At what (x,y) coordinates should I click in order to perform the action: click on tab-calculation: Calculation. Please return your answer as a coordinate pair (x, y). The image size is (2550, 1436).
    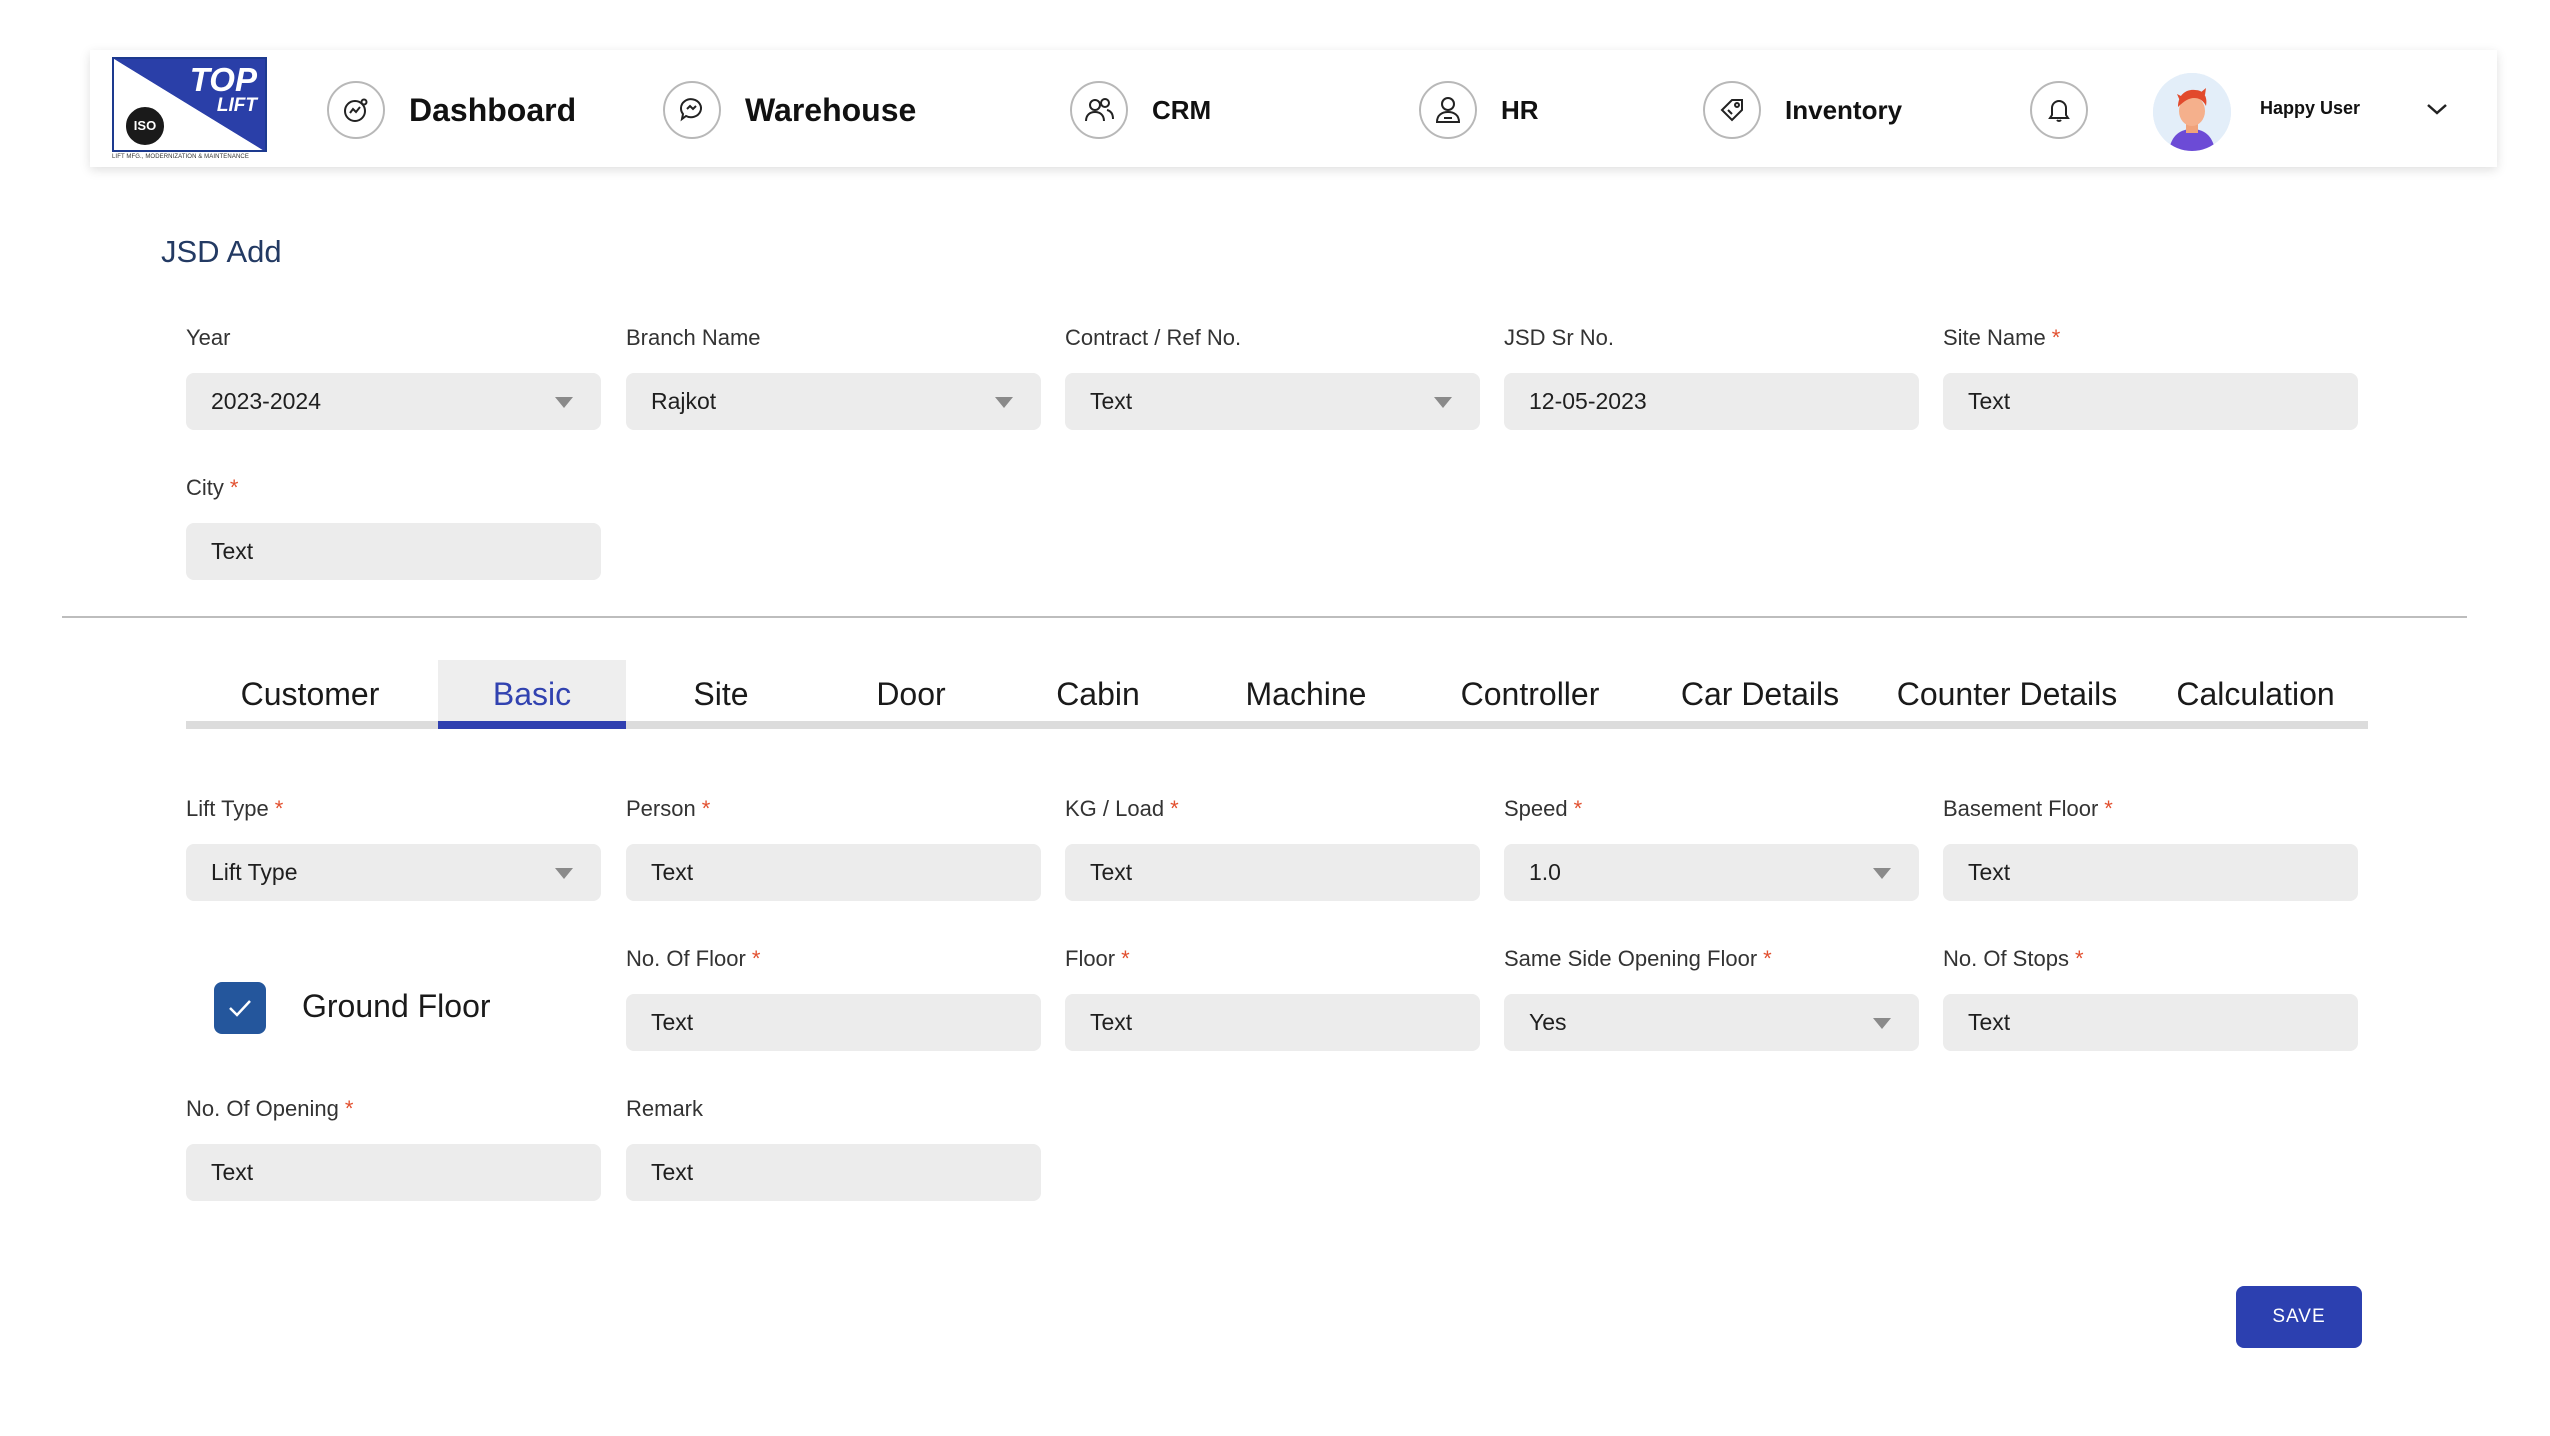
    Looking at the image, I should click on (2255, 694).